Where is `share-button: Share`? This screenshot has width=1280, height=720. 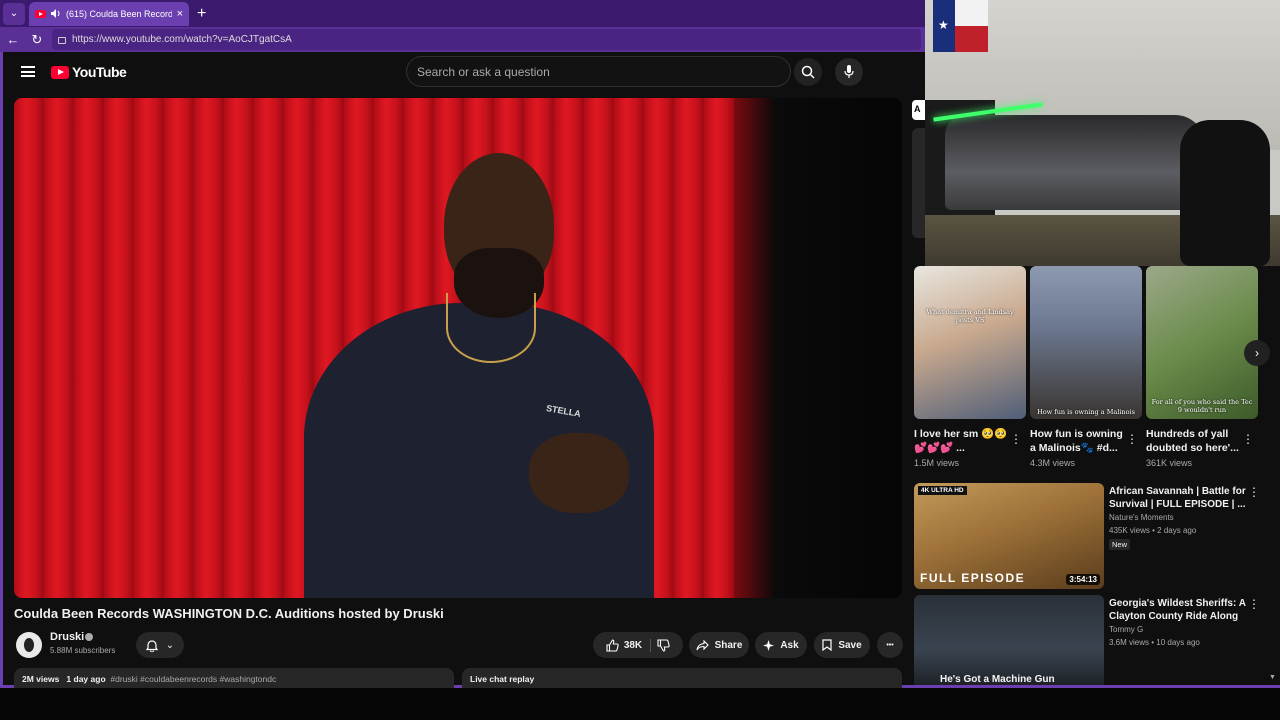
share-button: Share is located at coordinates (719, 645).